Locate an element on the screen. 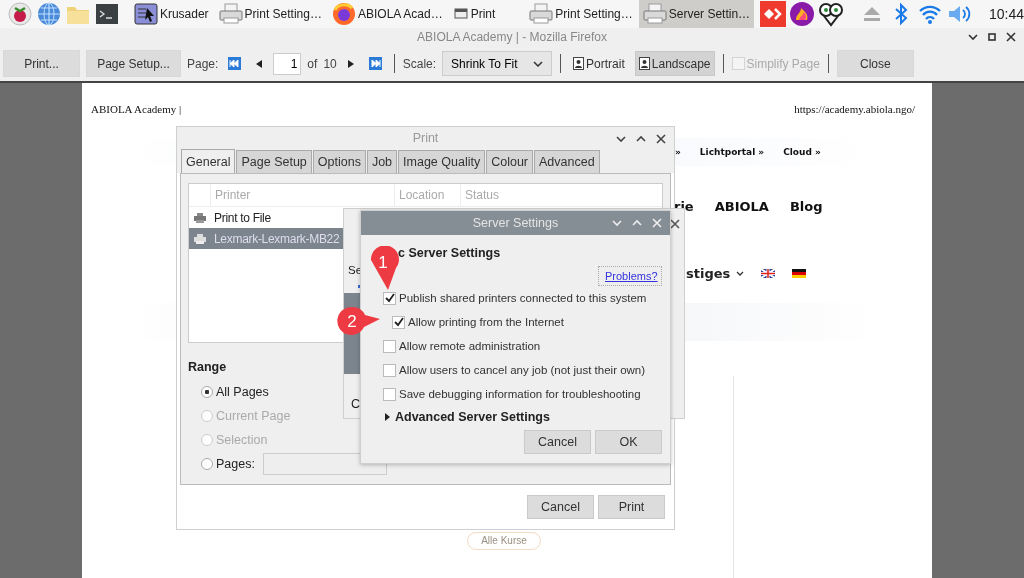 This screenshot has width=1024, height=578. window-title: ABIOLA Academy | - Mozilla Firefox is located at coordinates (512, 37).